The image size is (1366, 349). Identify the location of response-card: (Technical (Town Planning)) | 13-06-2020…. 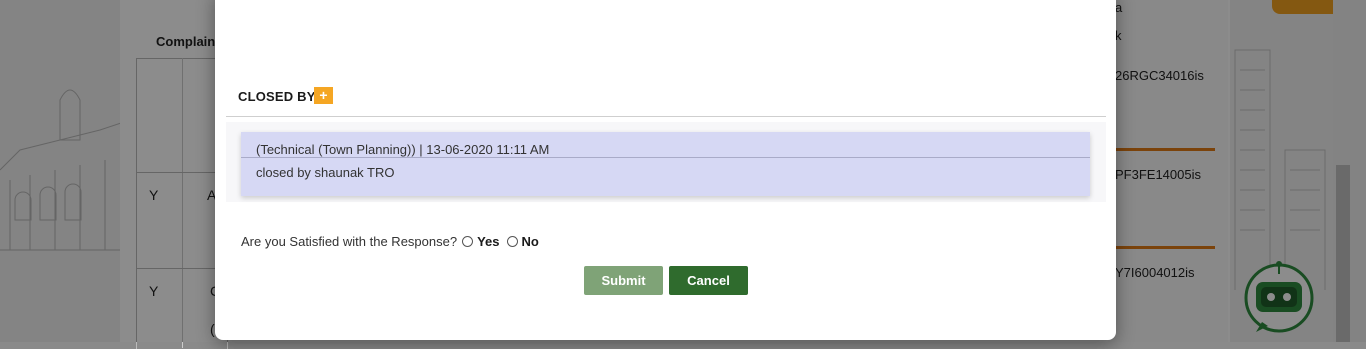
(665, 164).